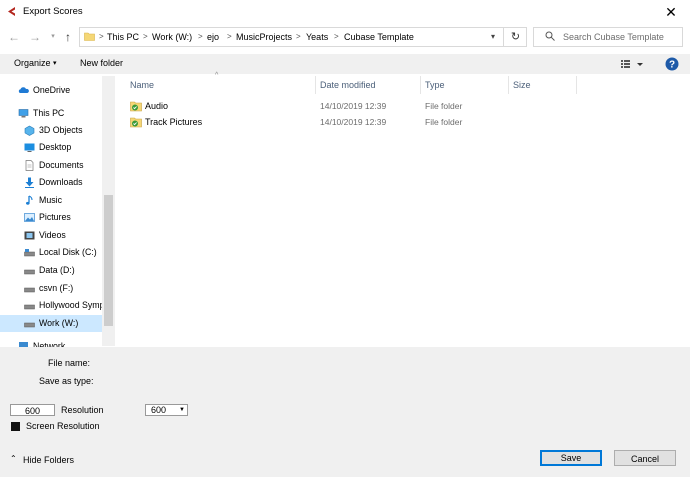 The image size is (690, 477). I want to click on sidebar-item-music: Music, so click(51, 200).